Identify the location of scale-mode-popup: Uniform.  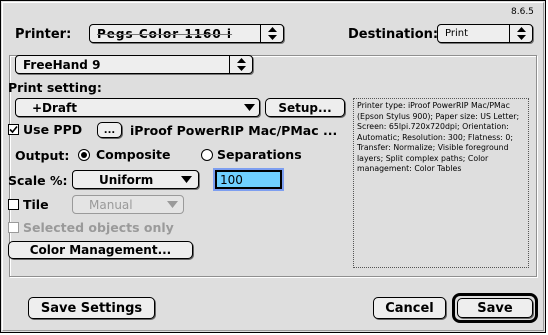
(135, 179).